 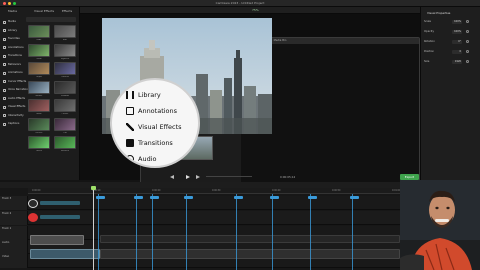 I want to click on sidebar-item: Favorites, so click(x=14, y=39).